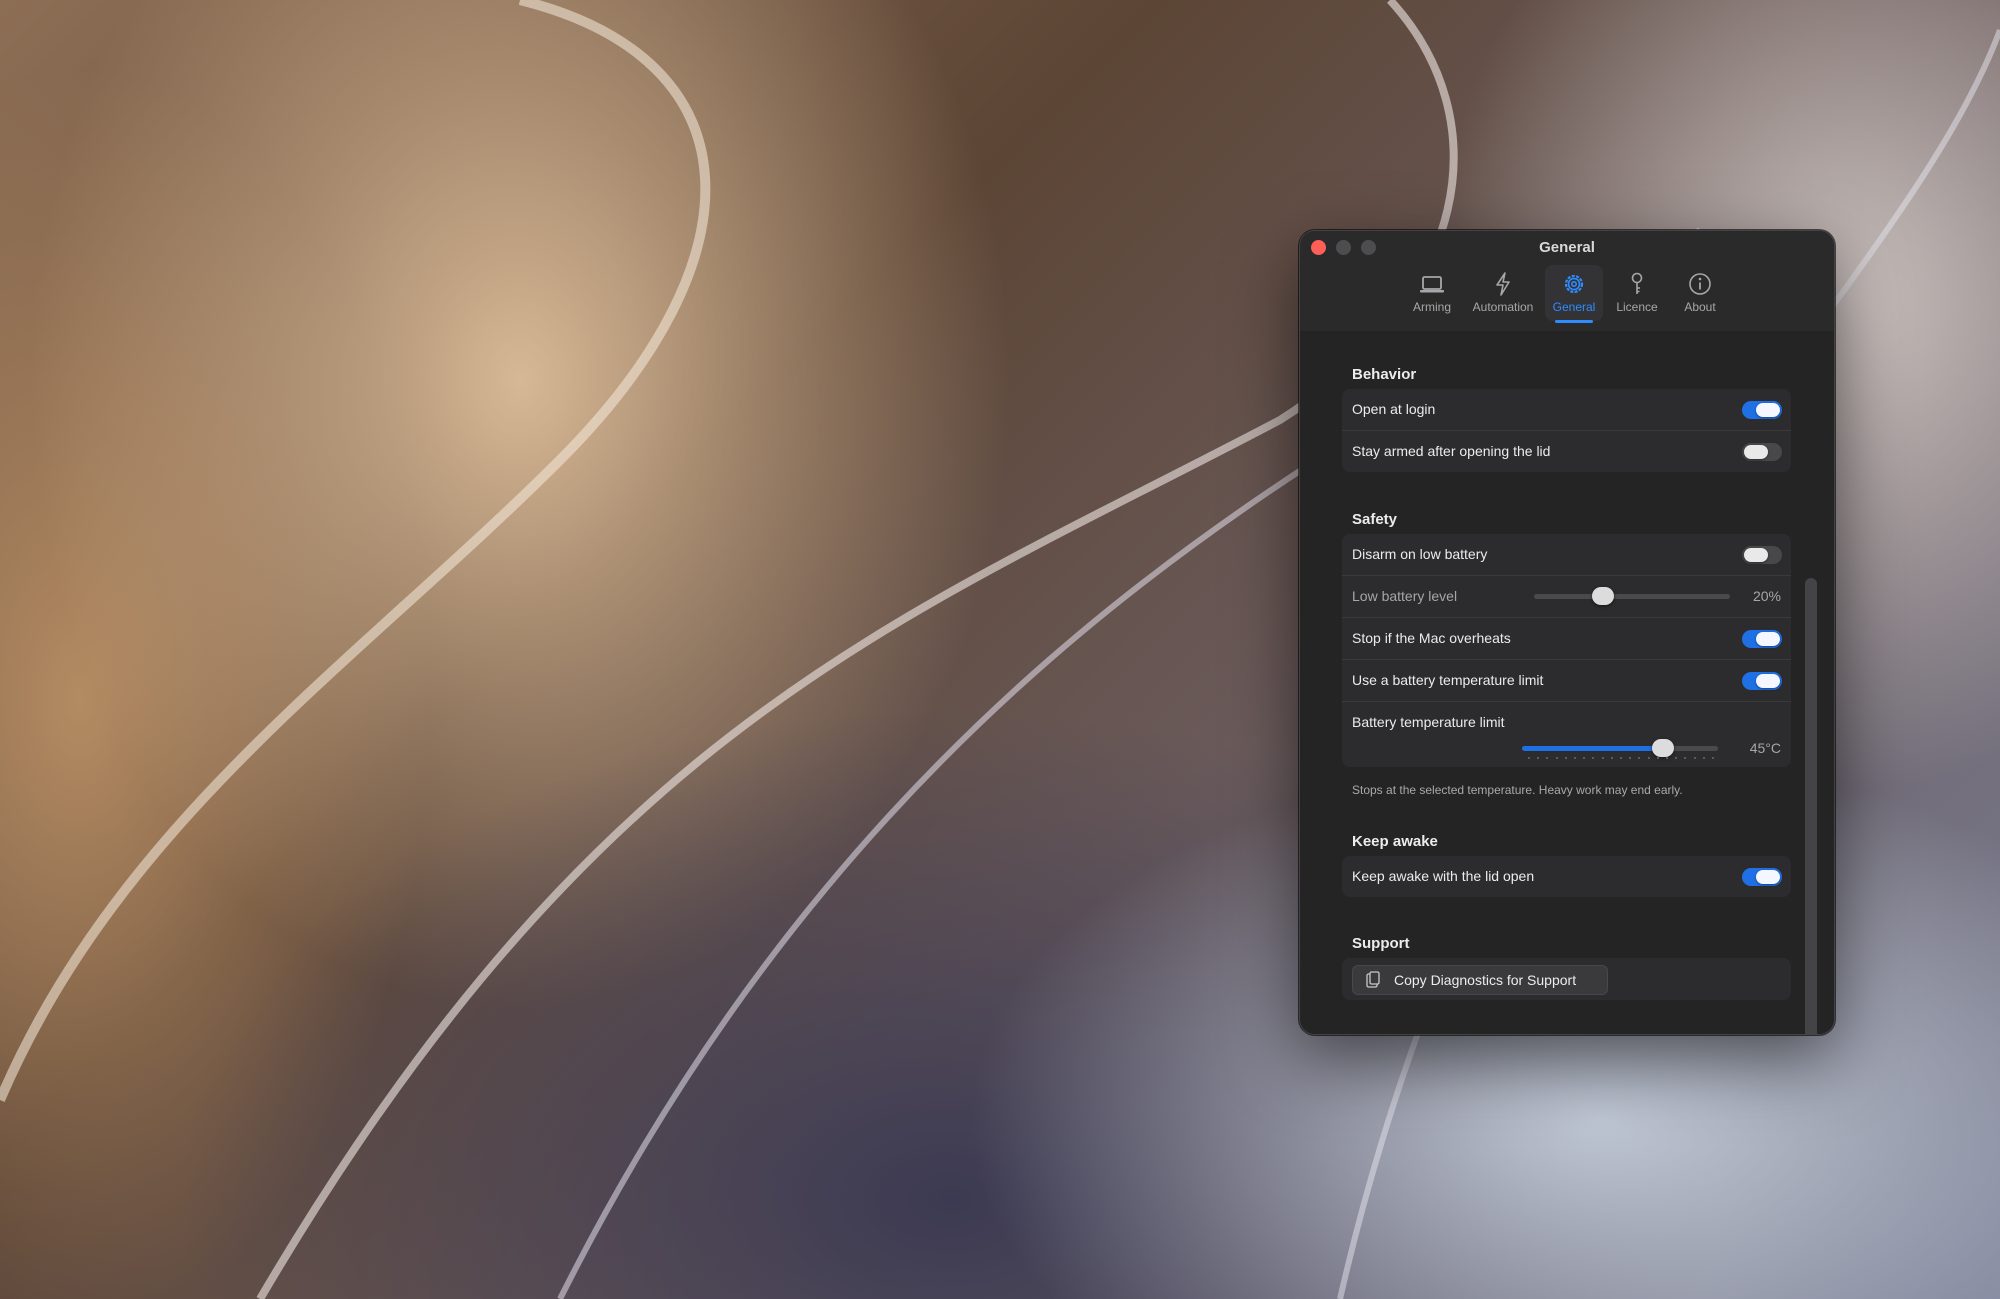  Describe the element at coordinates (1420, 554) in the screenshot. I see `disarm-low-battery-label: Disarm on low battery` at that location.